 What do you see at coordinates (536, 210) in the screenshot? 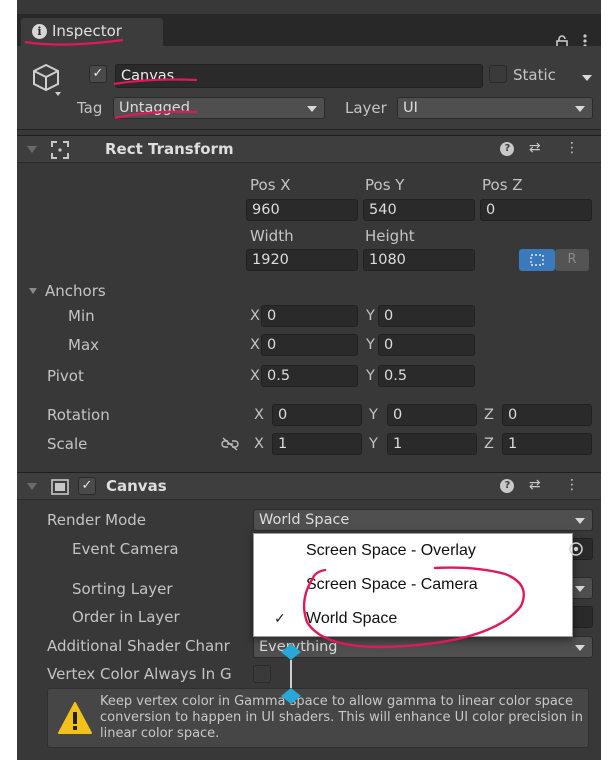
I see `pos-z-field: 0` at bounding box center [536, 210].